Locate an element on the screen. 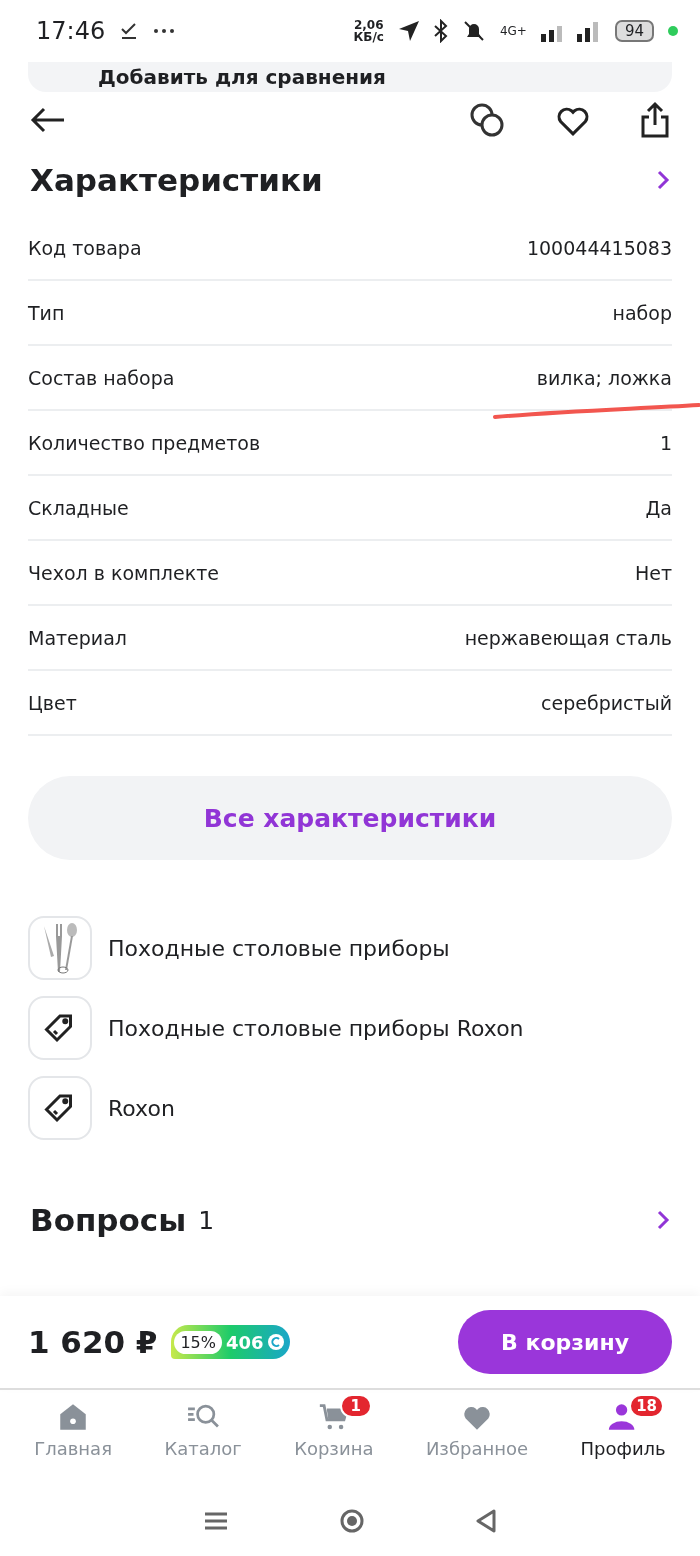 This screenshot has height=1556, width=700. spec-value: вилка; ложка is located at coordinates (604, 377).